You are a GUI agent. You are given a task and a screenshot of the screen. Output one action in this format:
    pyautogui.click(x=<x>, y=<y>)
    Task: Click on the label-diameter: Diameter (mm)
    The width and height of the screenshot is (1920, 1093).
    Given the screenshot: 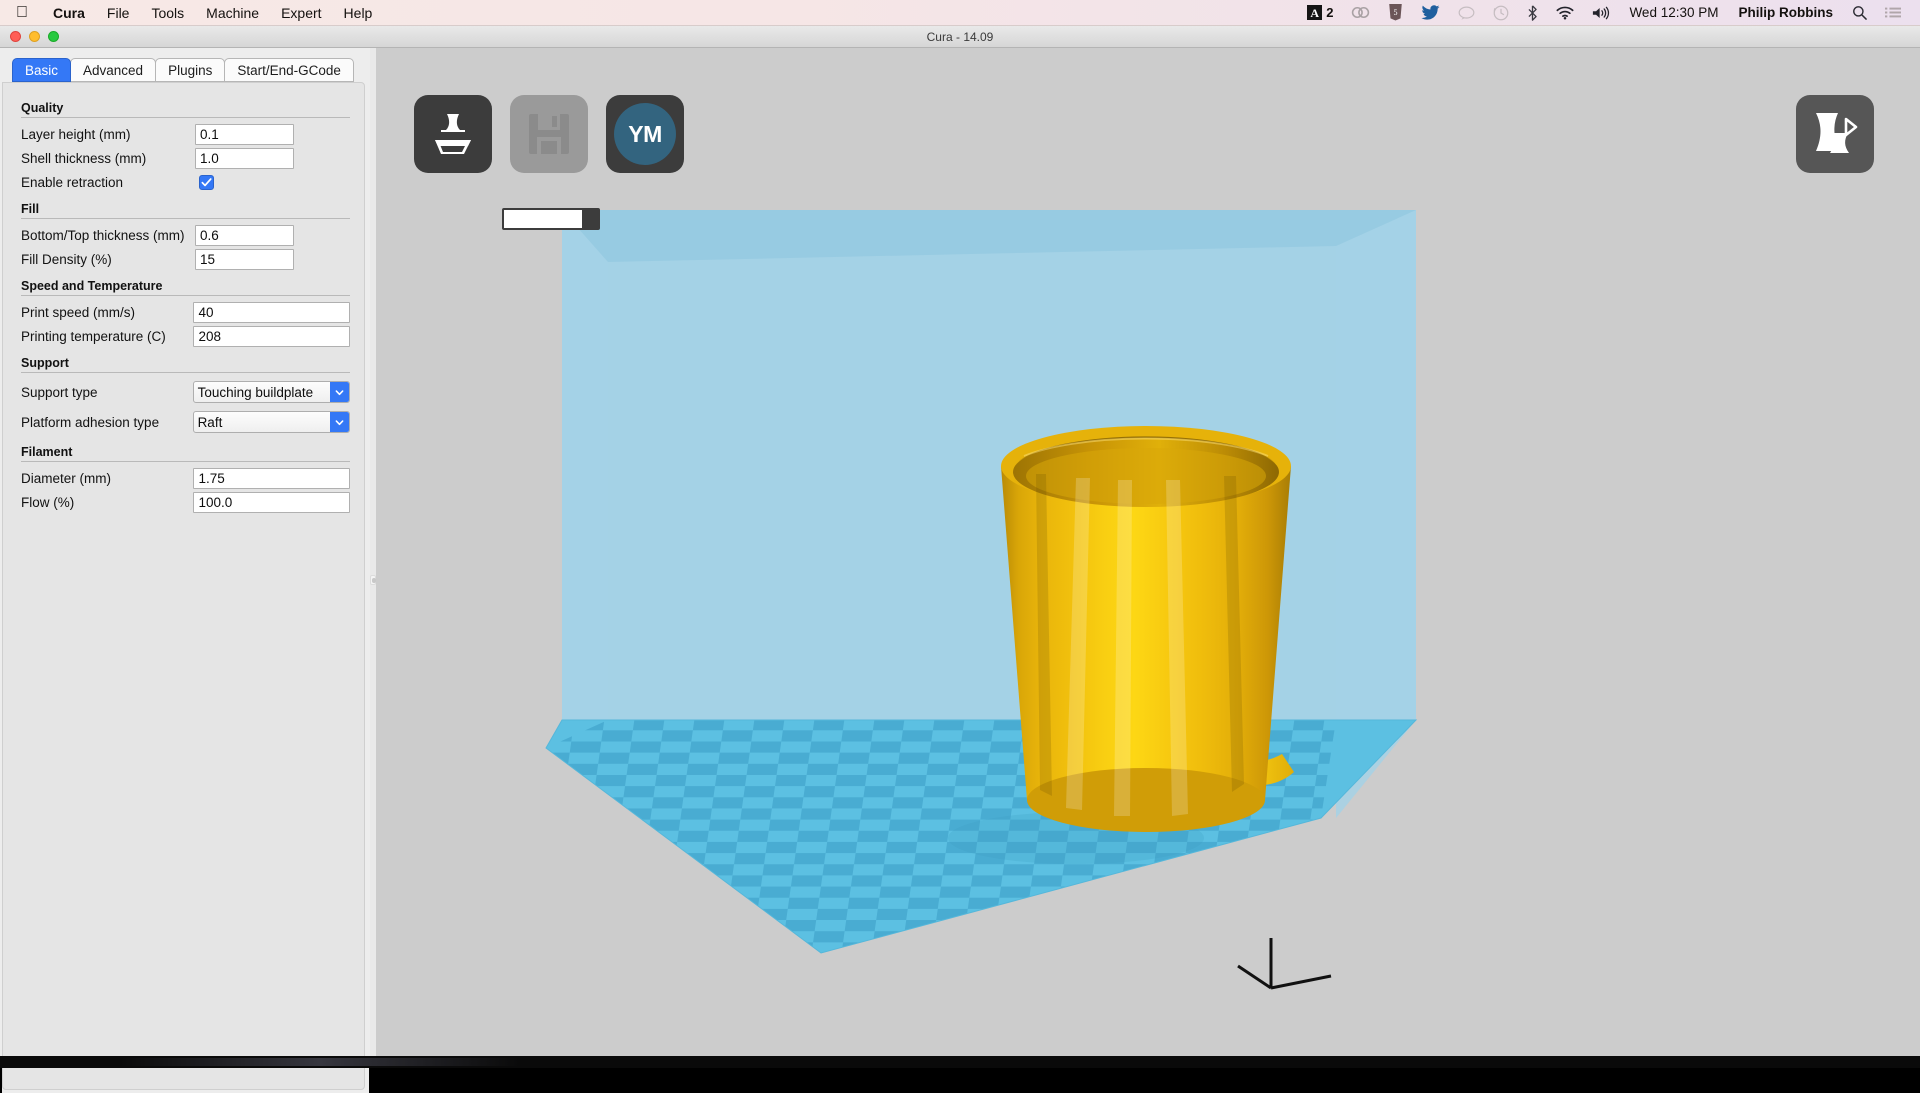 What is the action you would take?
    pyautogui.click(x=66, y=478)
    